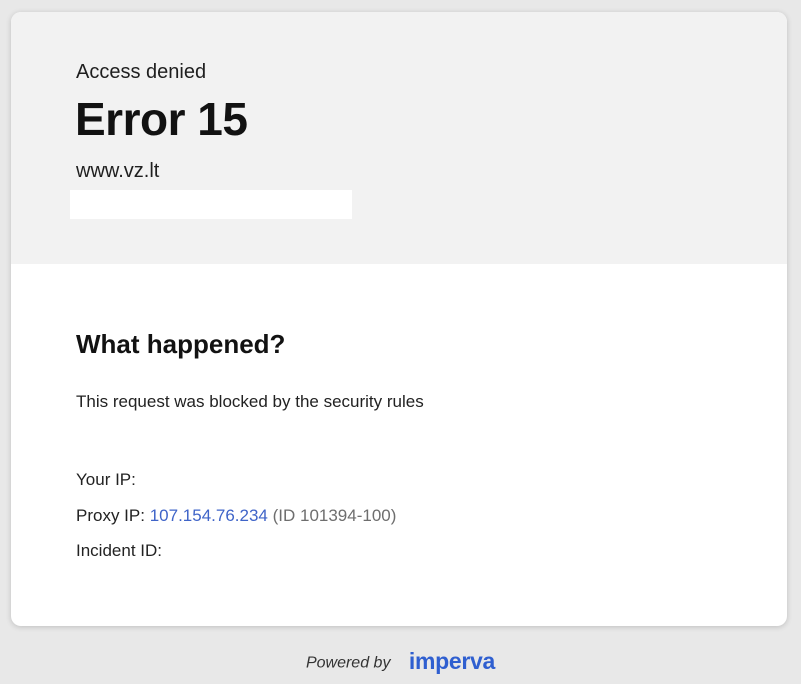 The height and width of the screenshot is (684, 801). I want to click on domain-text: www.vz.lt, so click(118, 171).